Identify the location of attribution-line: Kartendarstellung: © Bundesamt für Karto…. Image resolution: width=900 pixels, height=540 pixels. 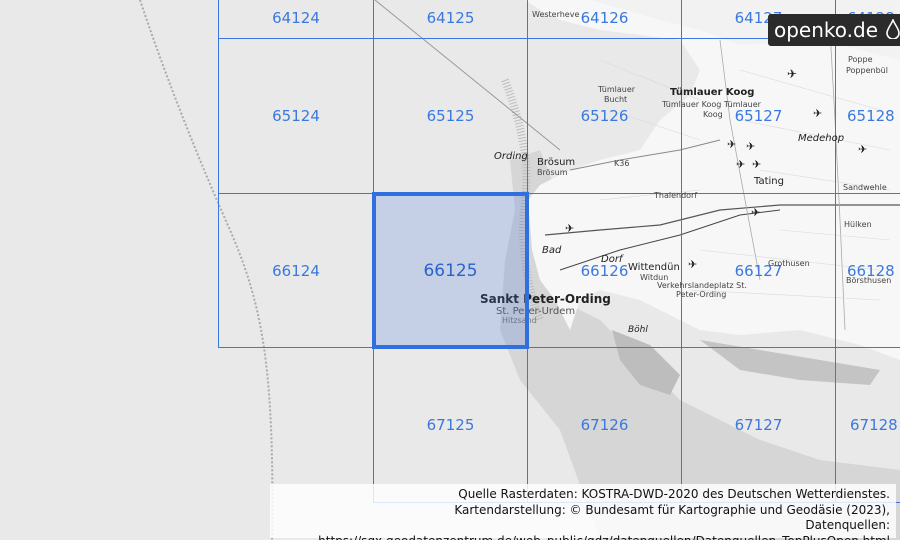
(672, 509).